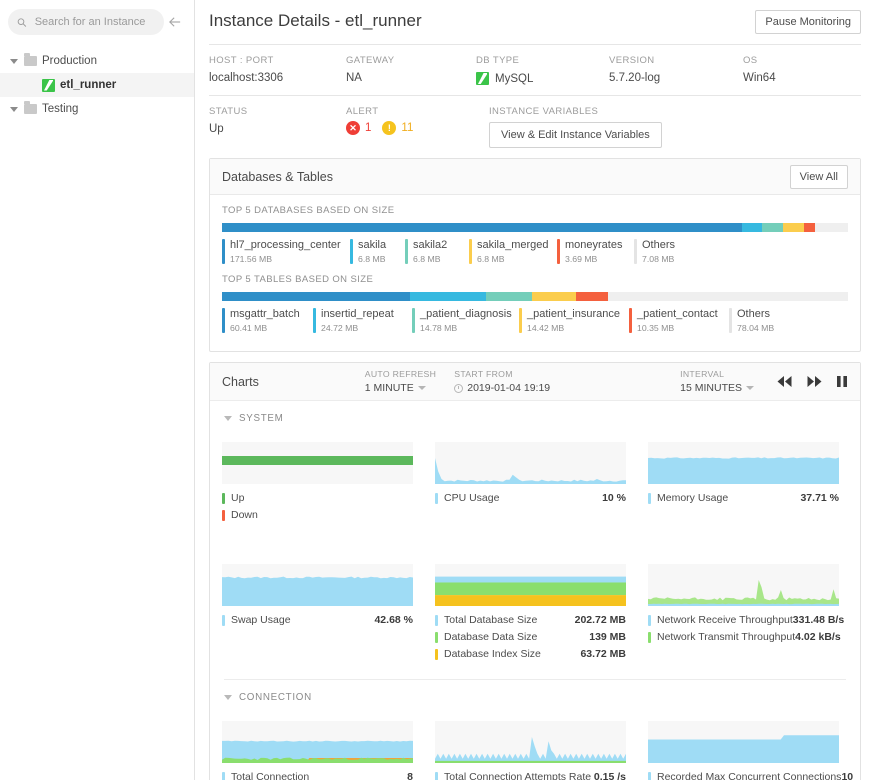 Image resolution: width=875 pixels, height=780 pixels. What do you see at coordinates (377, 251) in the screenshot?
I see `legend-item: sakila 6.8 MB` at bounding box center [377, 251].